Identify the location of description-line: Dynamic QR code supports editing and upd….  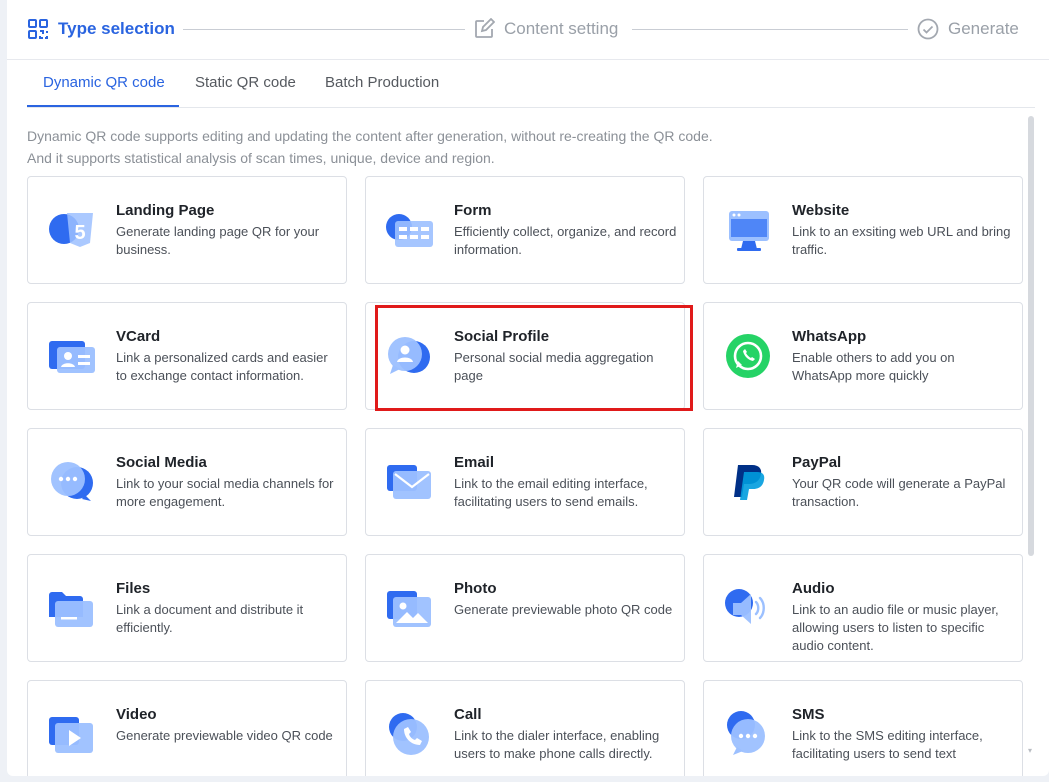
(370, 136).